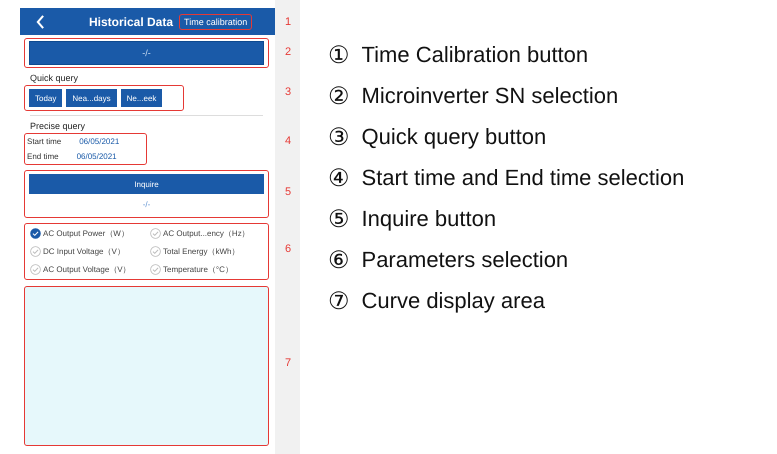 This screenshot has height=454, width=777. Describe the element at coordinates (490, 95) in the screenshot. I see `legend-text: Microinverter SN selection` at that location.